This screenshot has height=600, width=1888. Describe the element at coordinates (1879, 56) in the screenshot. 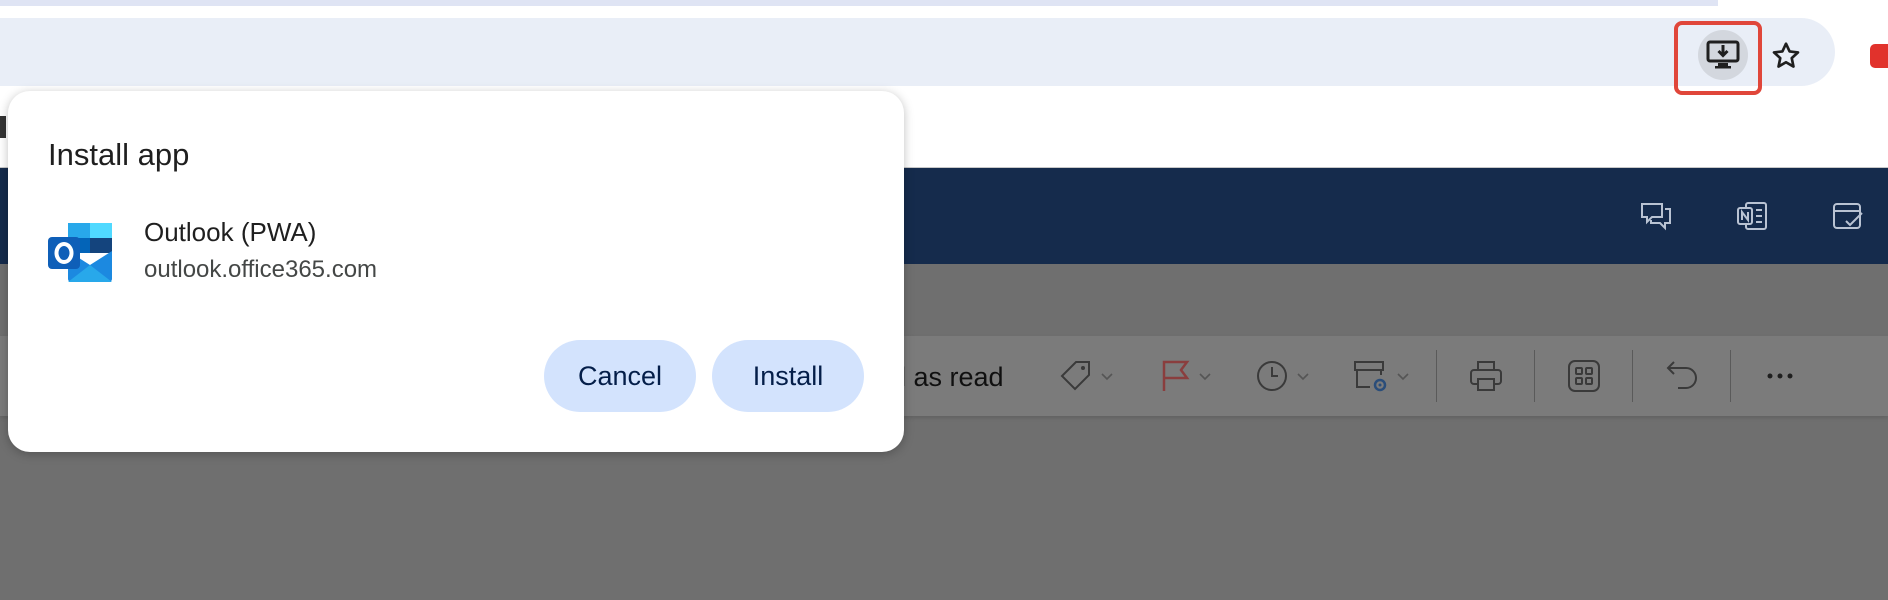

I see `youtube-extension-icon` at that location.